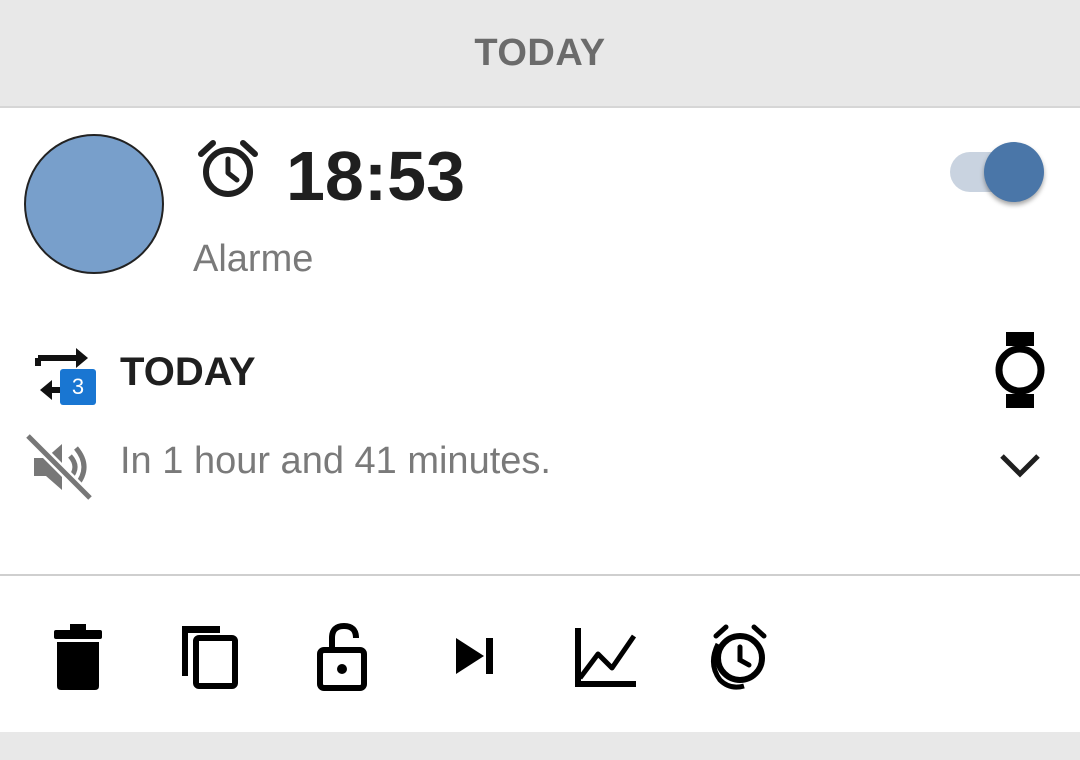 This screenshot has height=760, width=1080. I want to click on skip-next-icon, so click(476, 656).